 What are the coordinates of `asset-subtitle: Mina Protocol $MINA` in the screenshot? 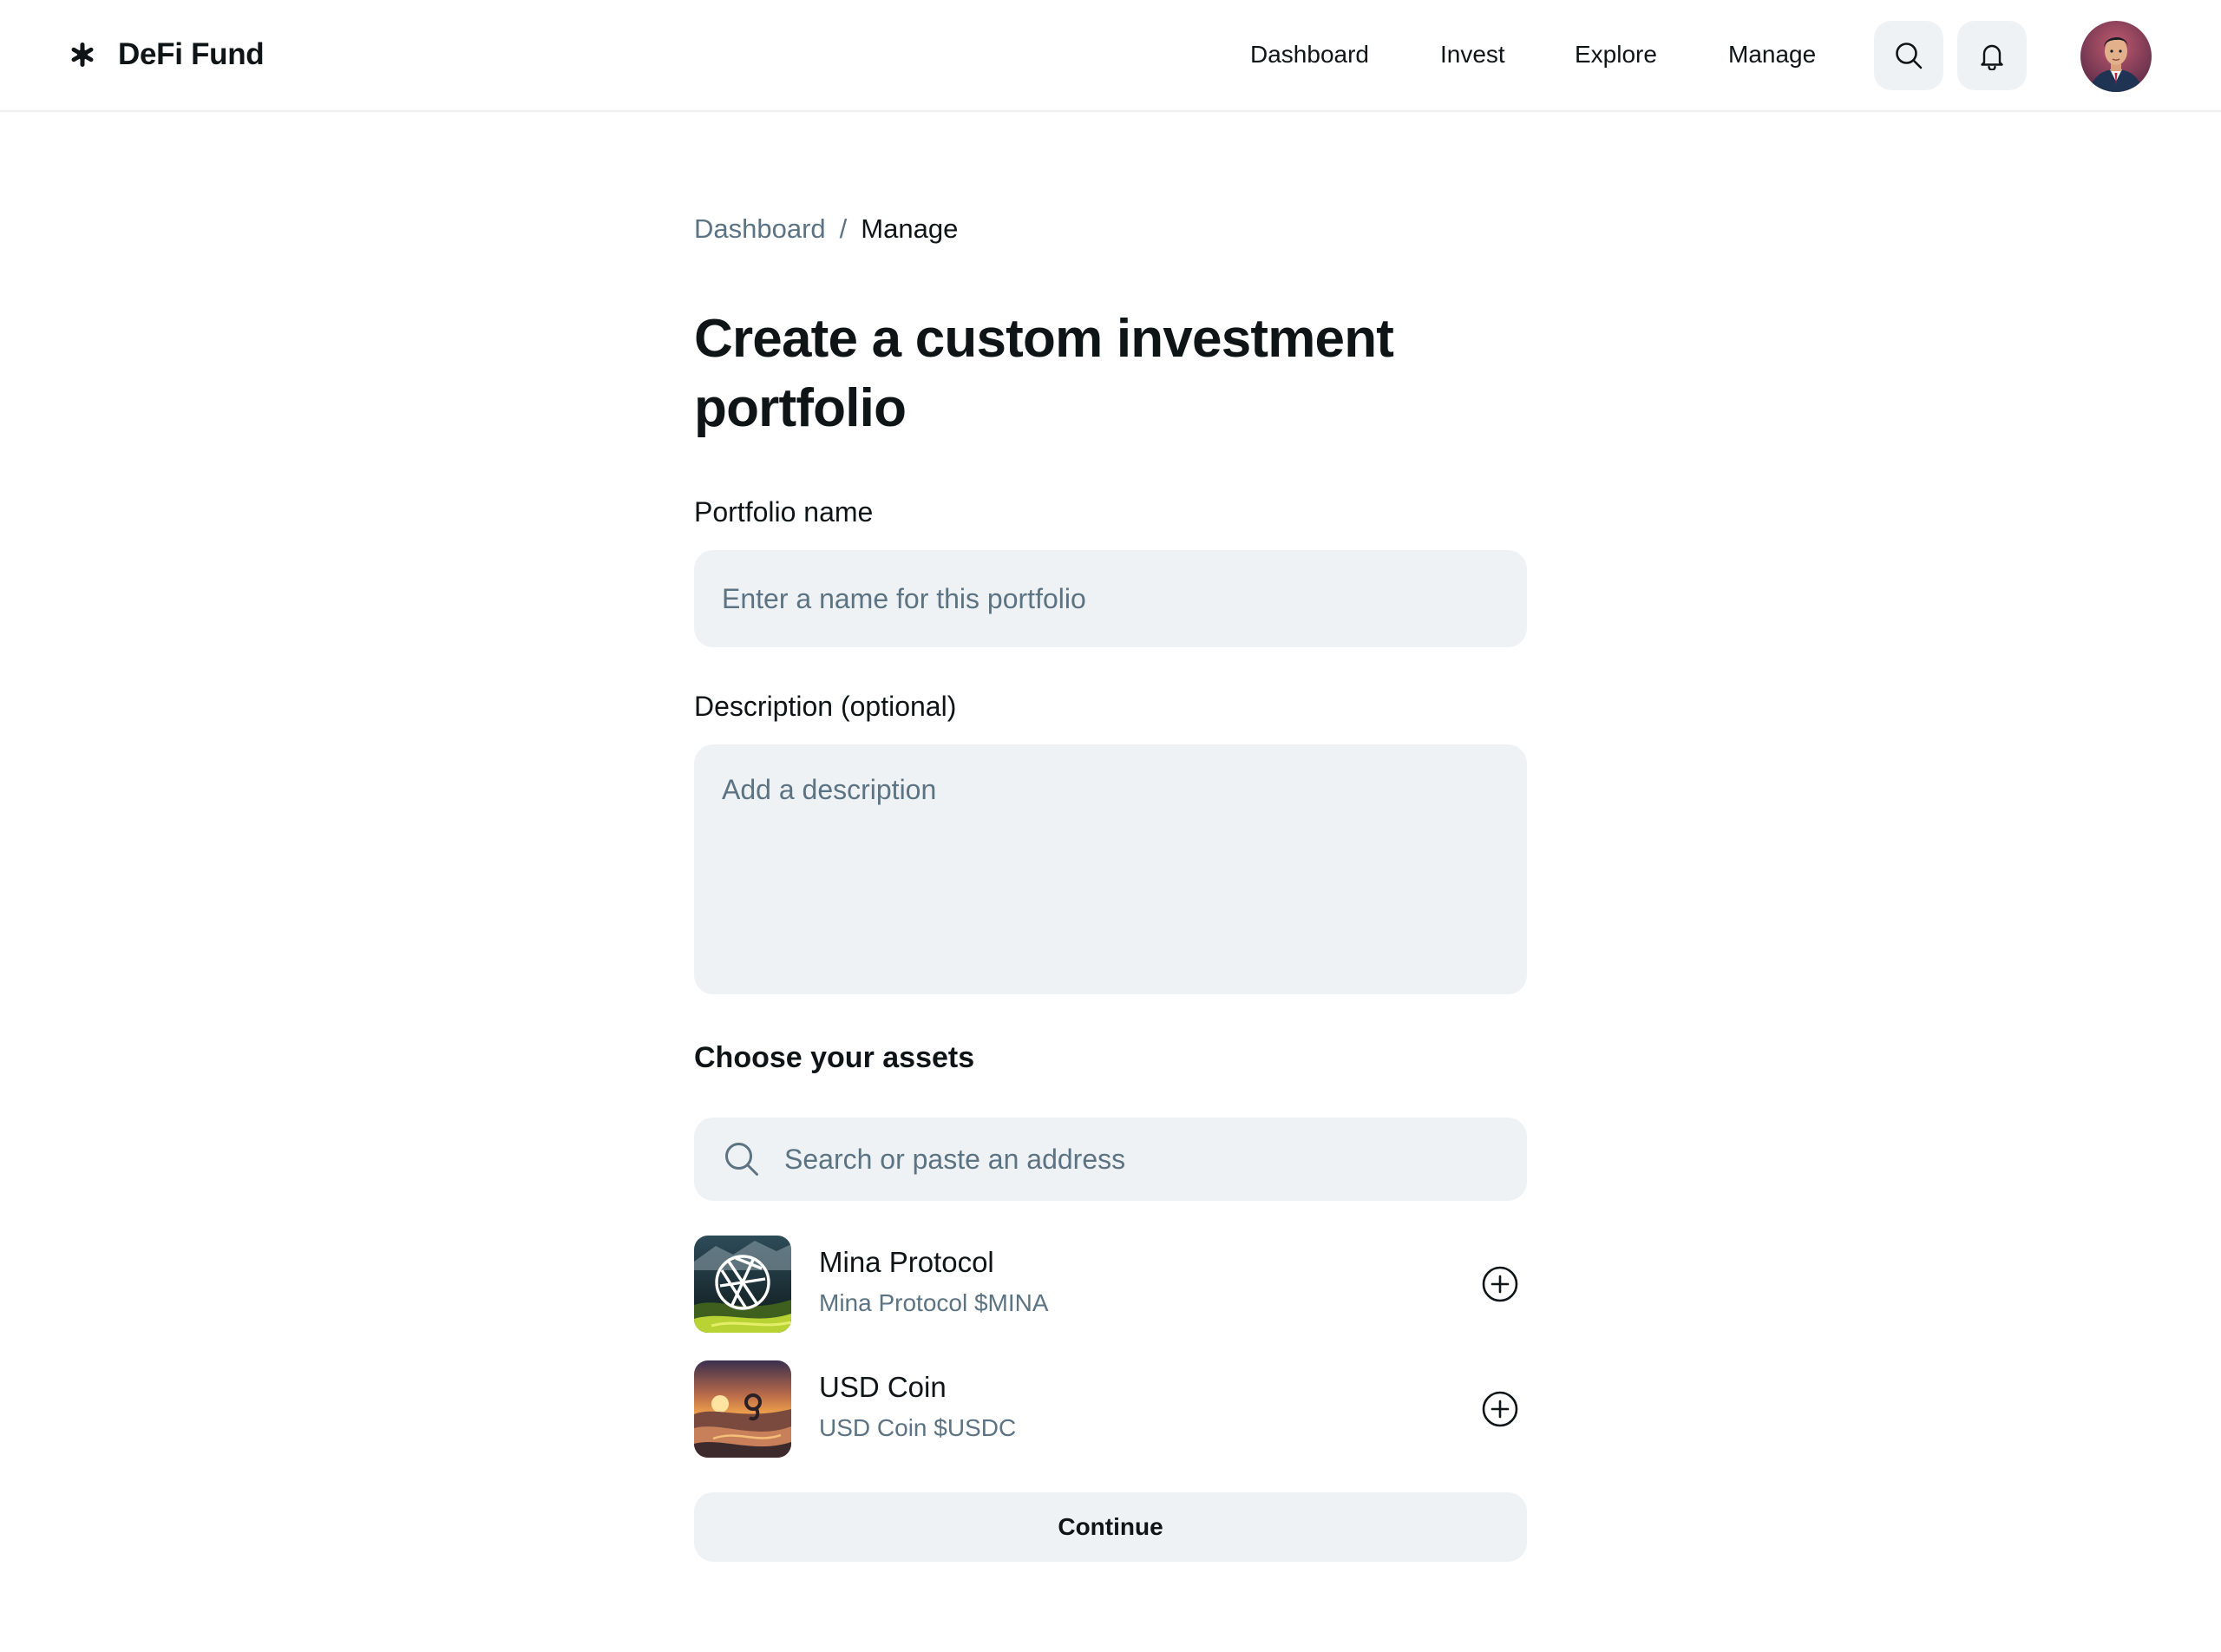 It's located at (934, 1302).